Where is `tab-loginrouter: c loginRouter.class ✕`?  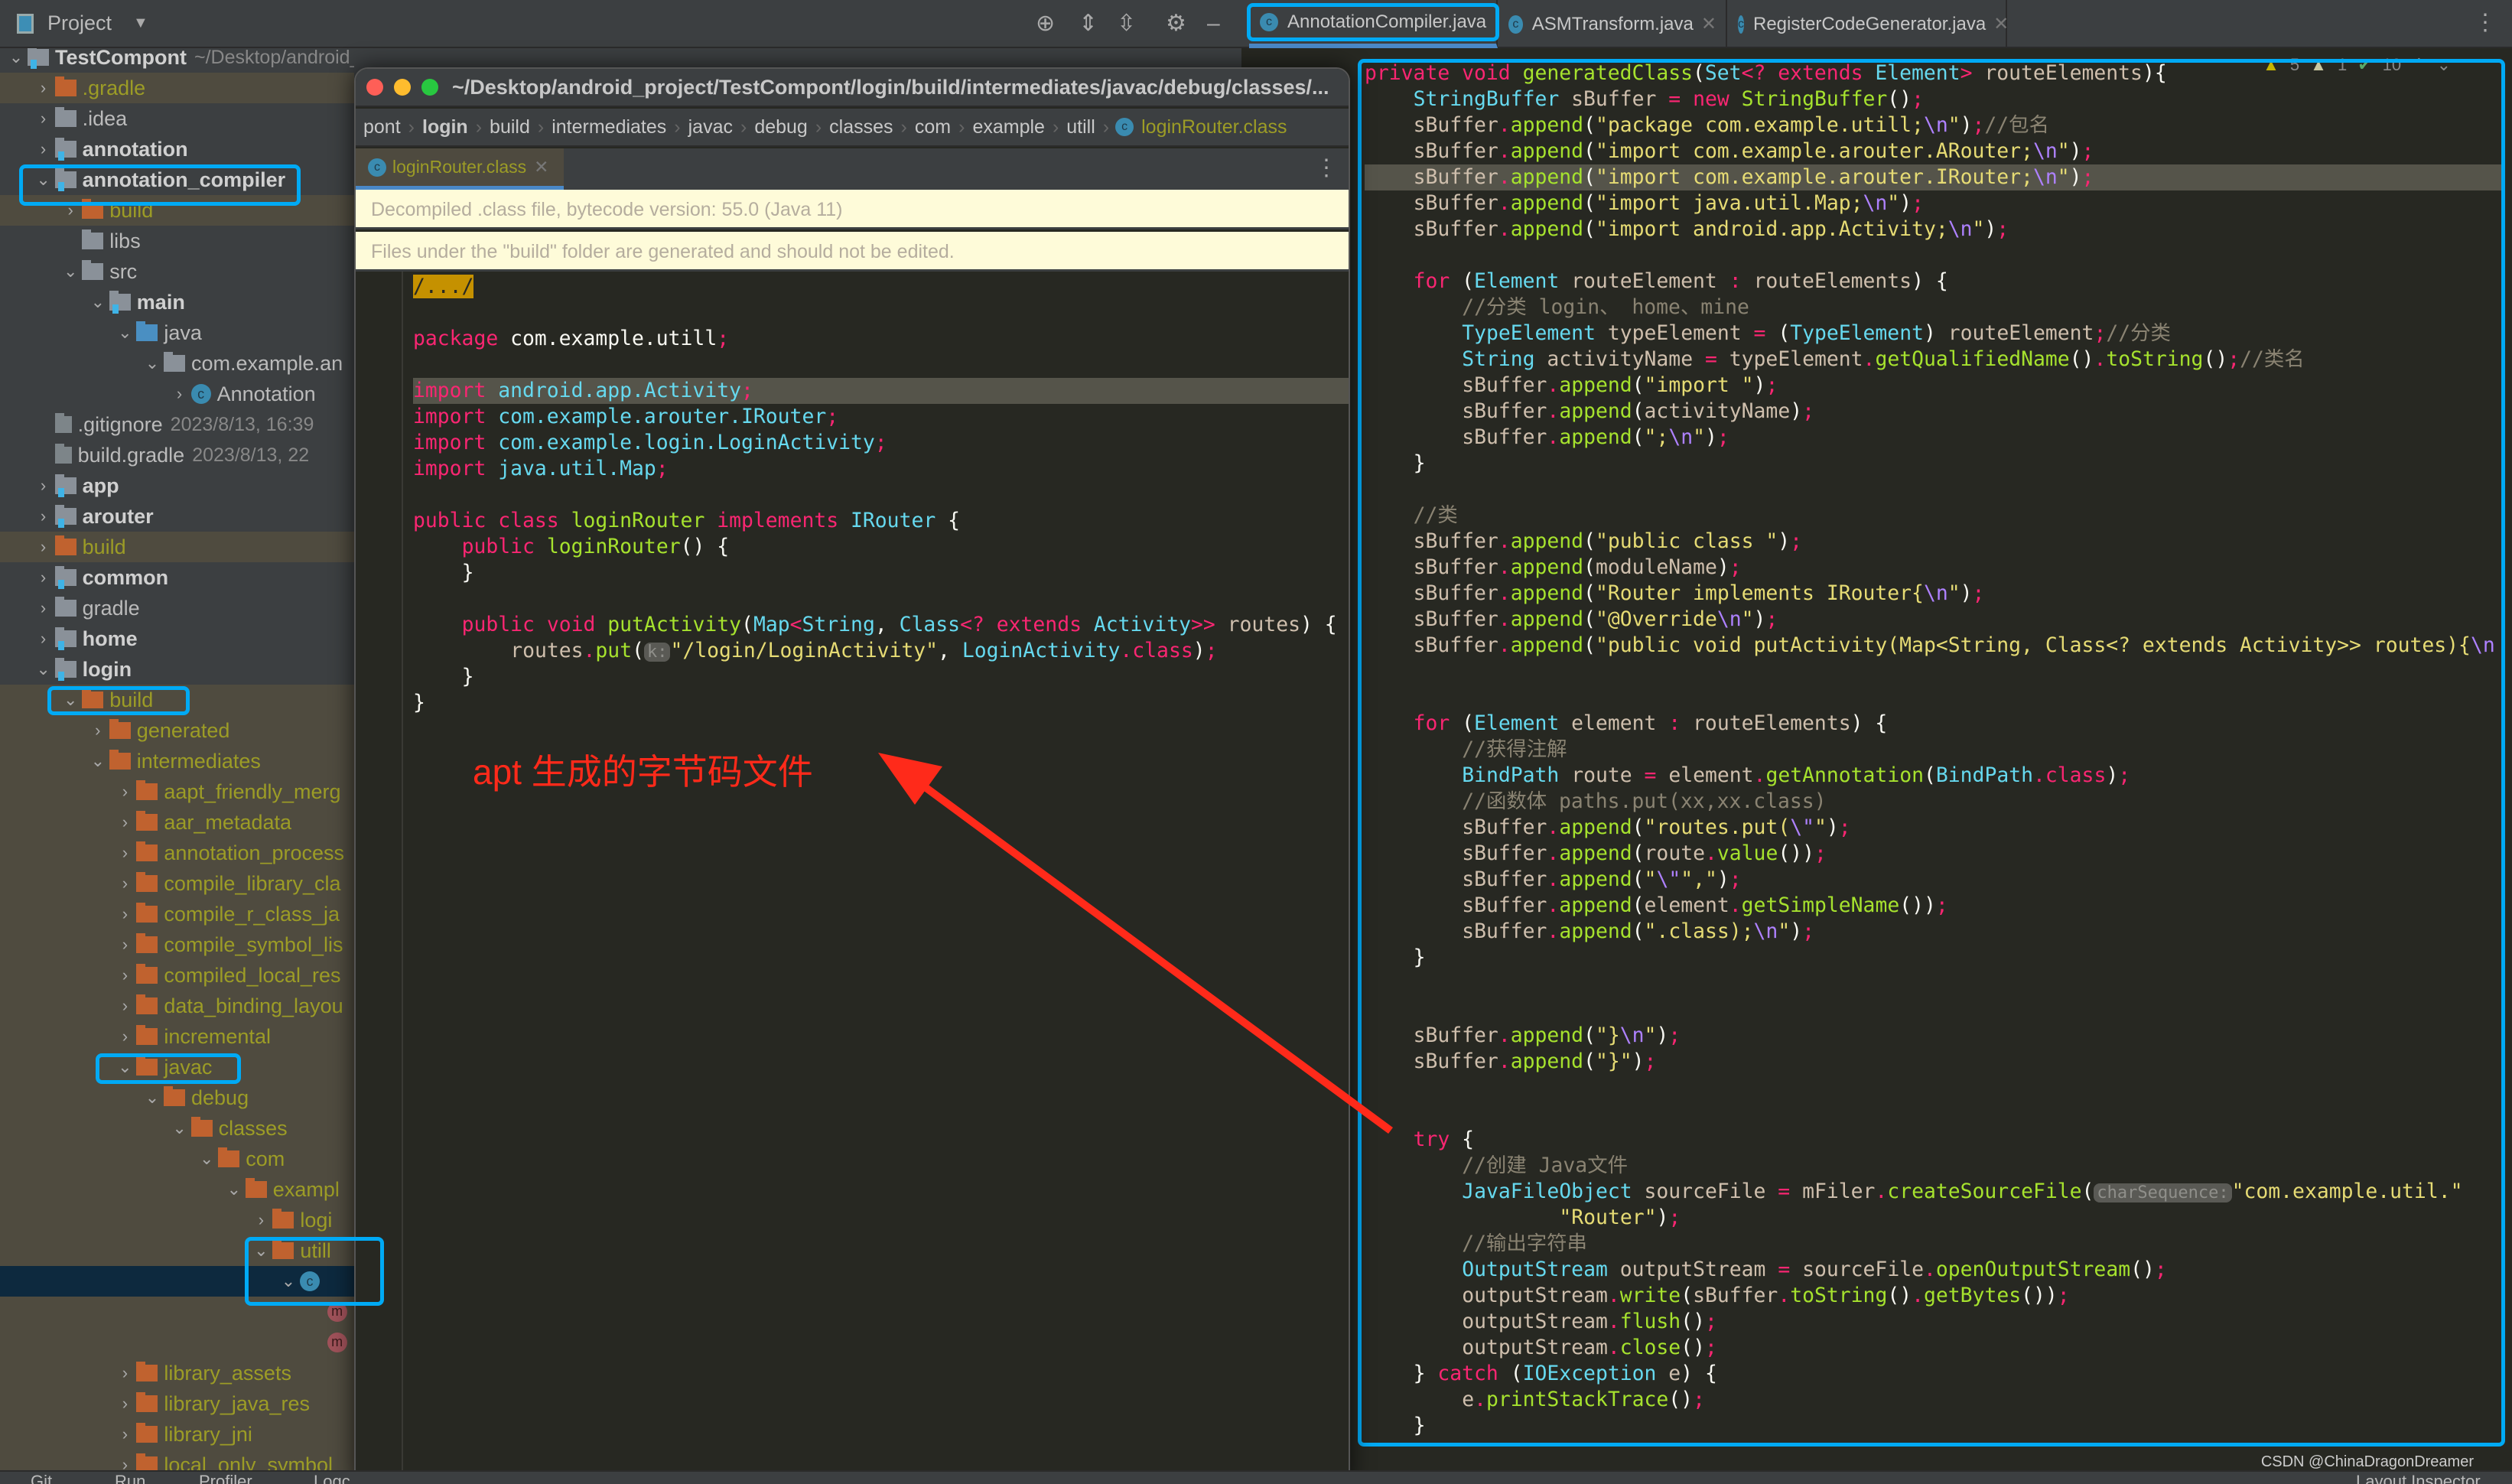 tab-loginrouter: c loginRouter.class ✕ is located at coordinates (460, 169).